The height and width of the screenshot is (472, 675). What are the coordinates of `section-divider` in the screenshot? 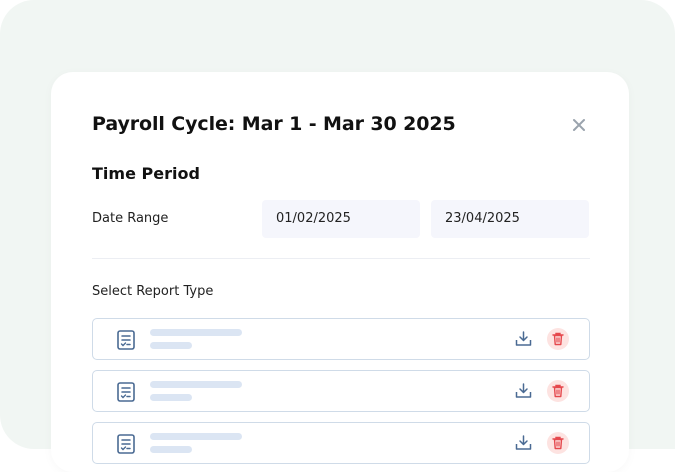 It's located at (341, 258).